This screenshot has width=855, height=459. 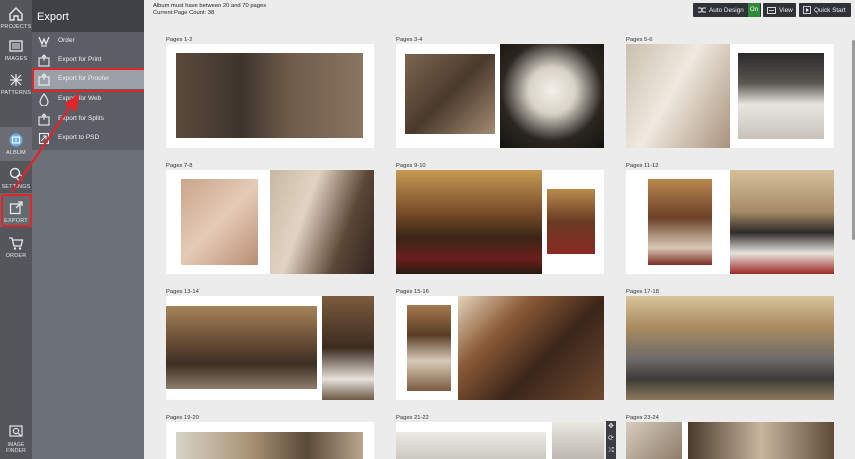 I want to click on rail-patterns: PATTERNS, so click(x=16, y=83).